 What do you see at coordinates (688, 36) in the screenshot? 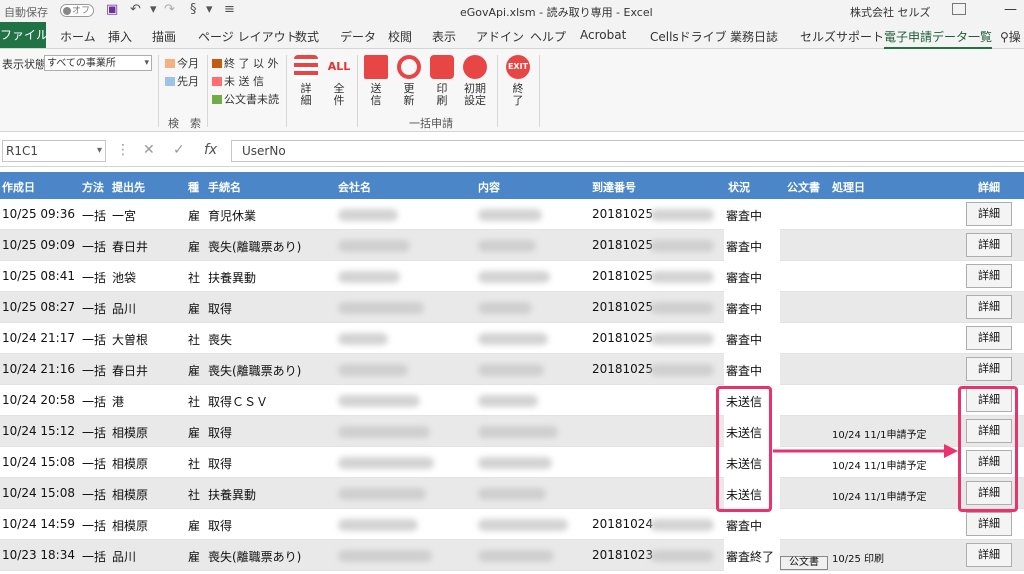
I see `tab-cells-drive: Cellsドライブ` at bounding box center [688, 36].